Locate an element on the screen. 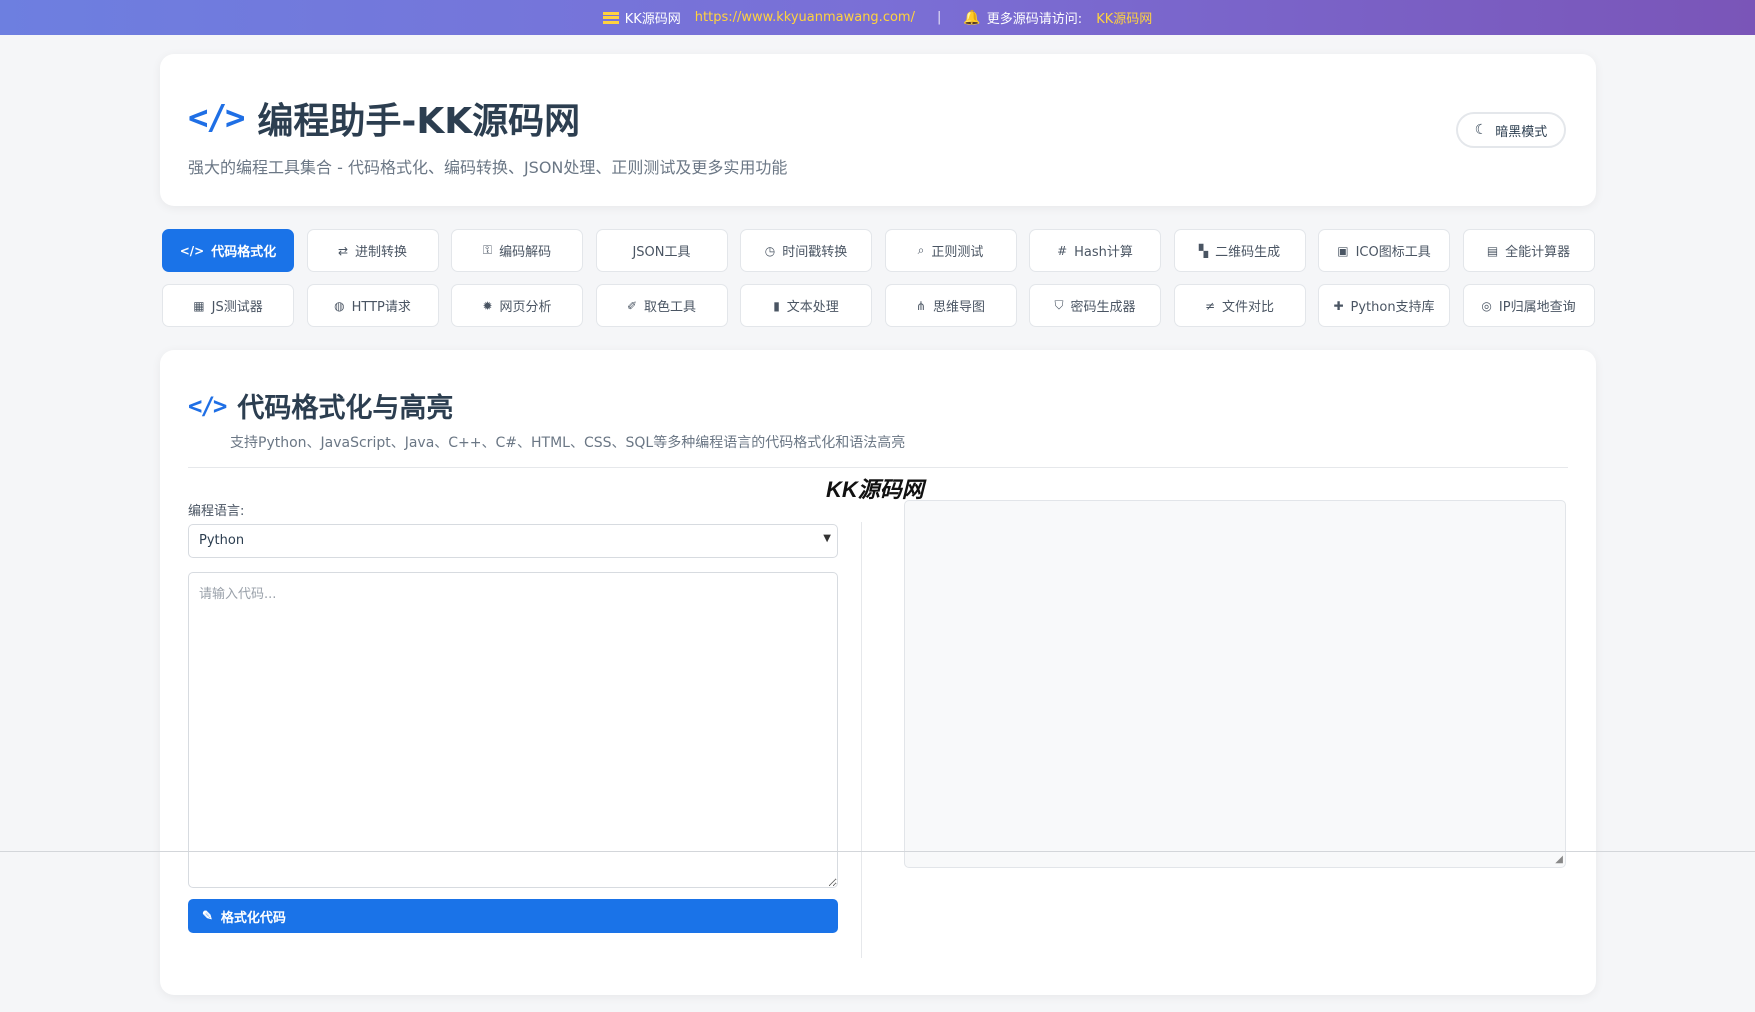 Image resolution: width=1755 pixels, height=1012 pixels. tab-label: 文件对比 is located at coordinates (1248, 307).